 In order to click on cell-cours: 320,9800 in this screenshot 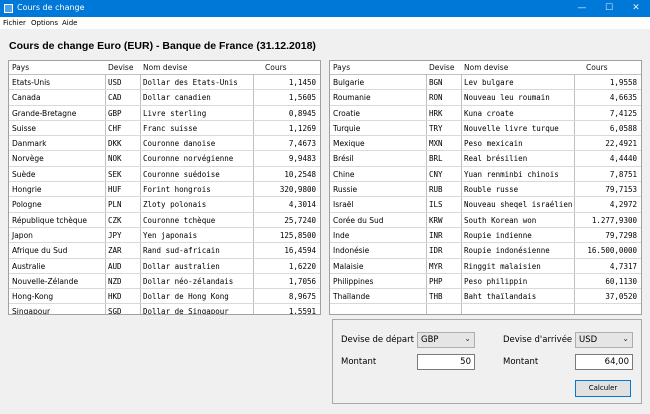, I will do `click(297, 190)`.